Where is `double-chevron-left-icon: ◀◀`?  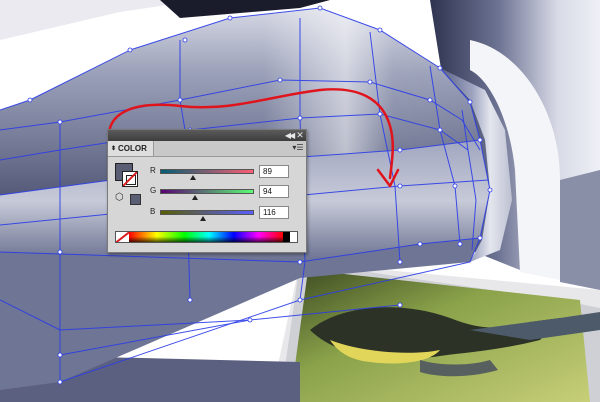
double-chevron-left-icon: ◀◀ is located at coordinates (289, 135).